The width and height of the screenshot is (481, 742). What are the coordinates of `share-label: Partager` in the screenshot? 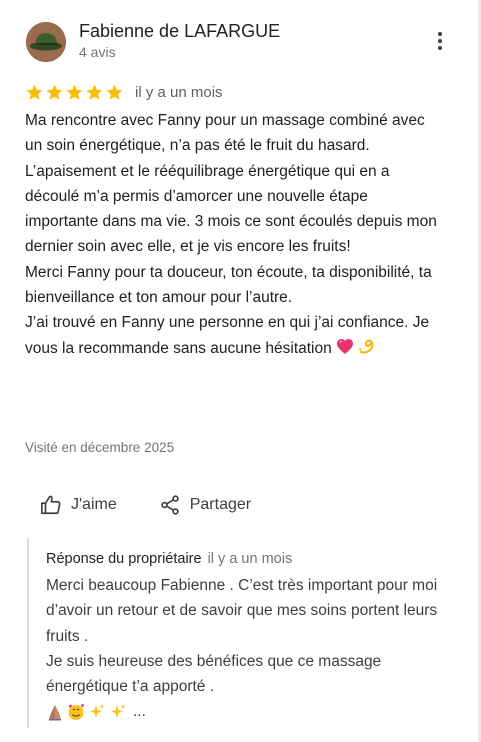 It's located at (220, 504).